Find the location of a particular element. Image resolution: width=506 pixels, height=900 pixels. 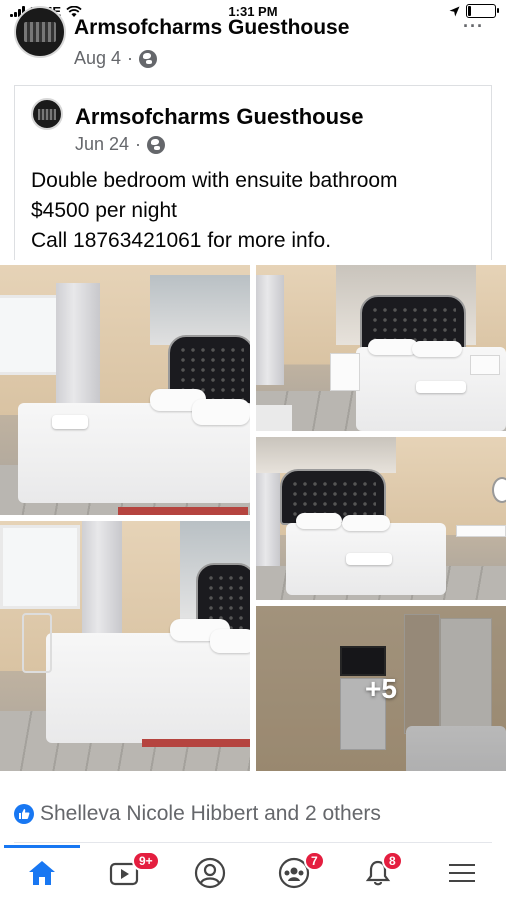

nav-profile is located at coordinates (210, 872).